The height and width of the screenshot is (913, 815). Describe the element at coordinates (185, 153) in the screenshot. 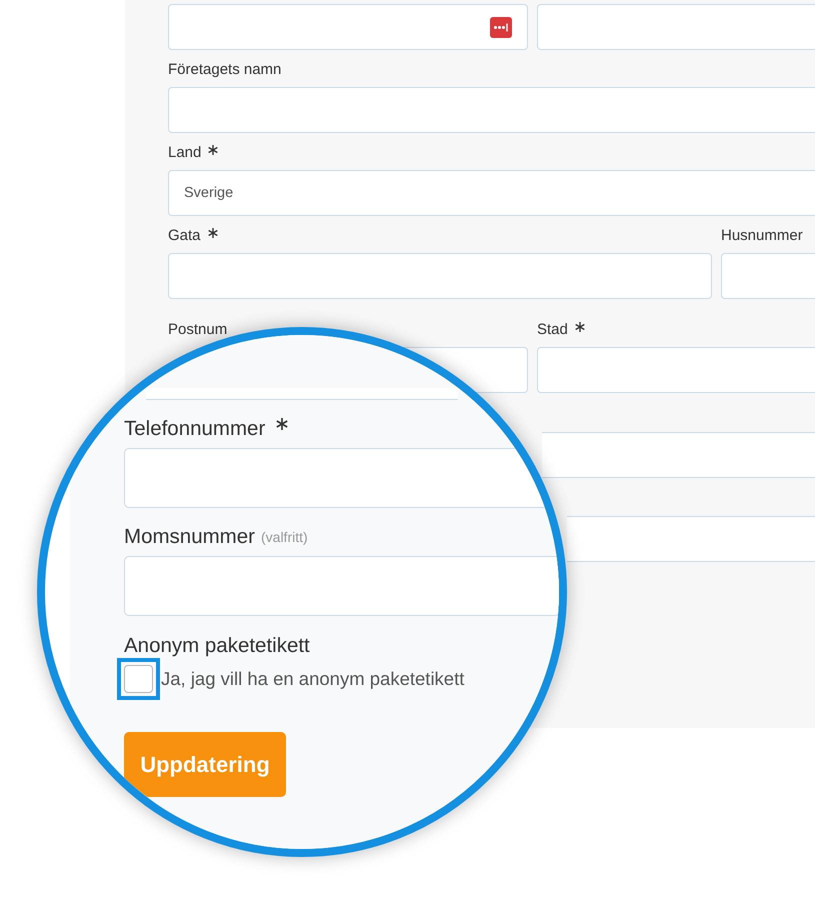

I see `field-label: Land` at that location.